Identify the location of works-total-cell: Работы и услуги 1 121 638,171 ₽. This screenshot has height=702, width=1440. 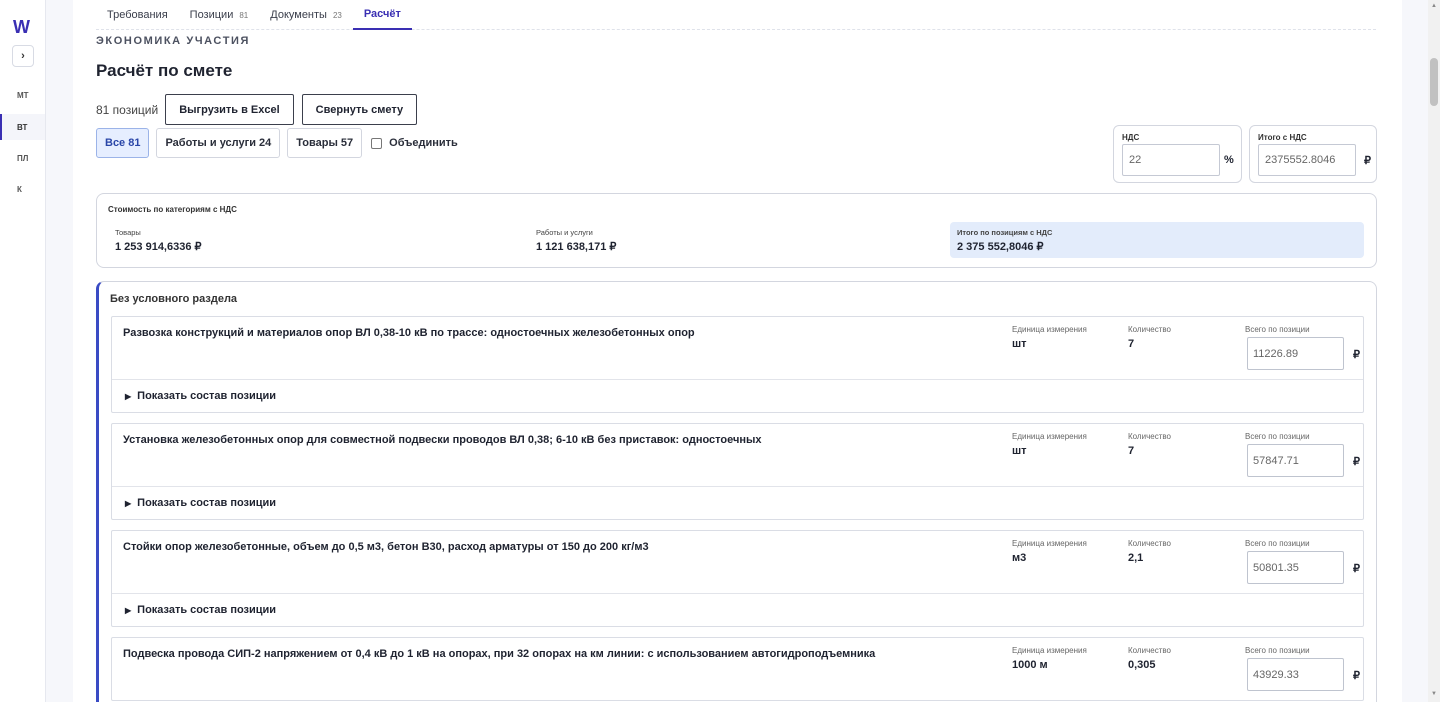
(734, 240).